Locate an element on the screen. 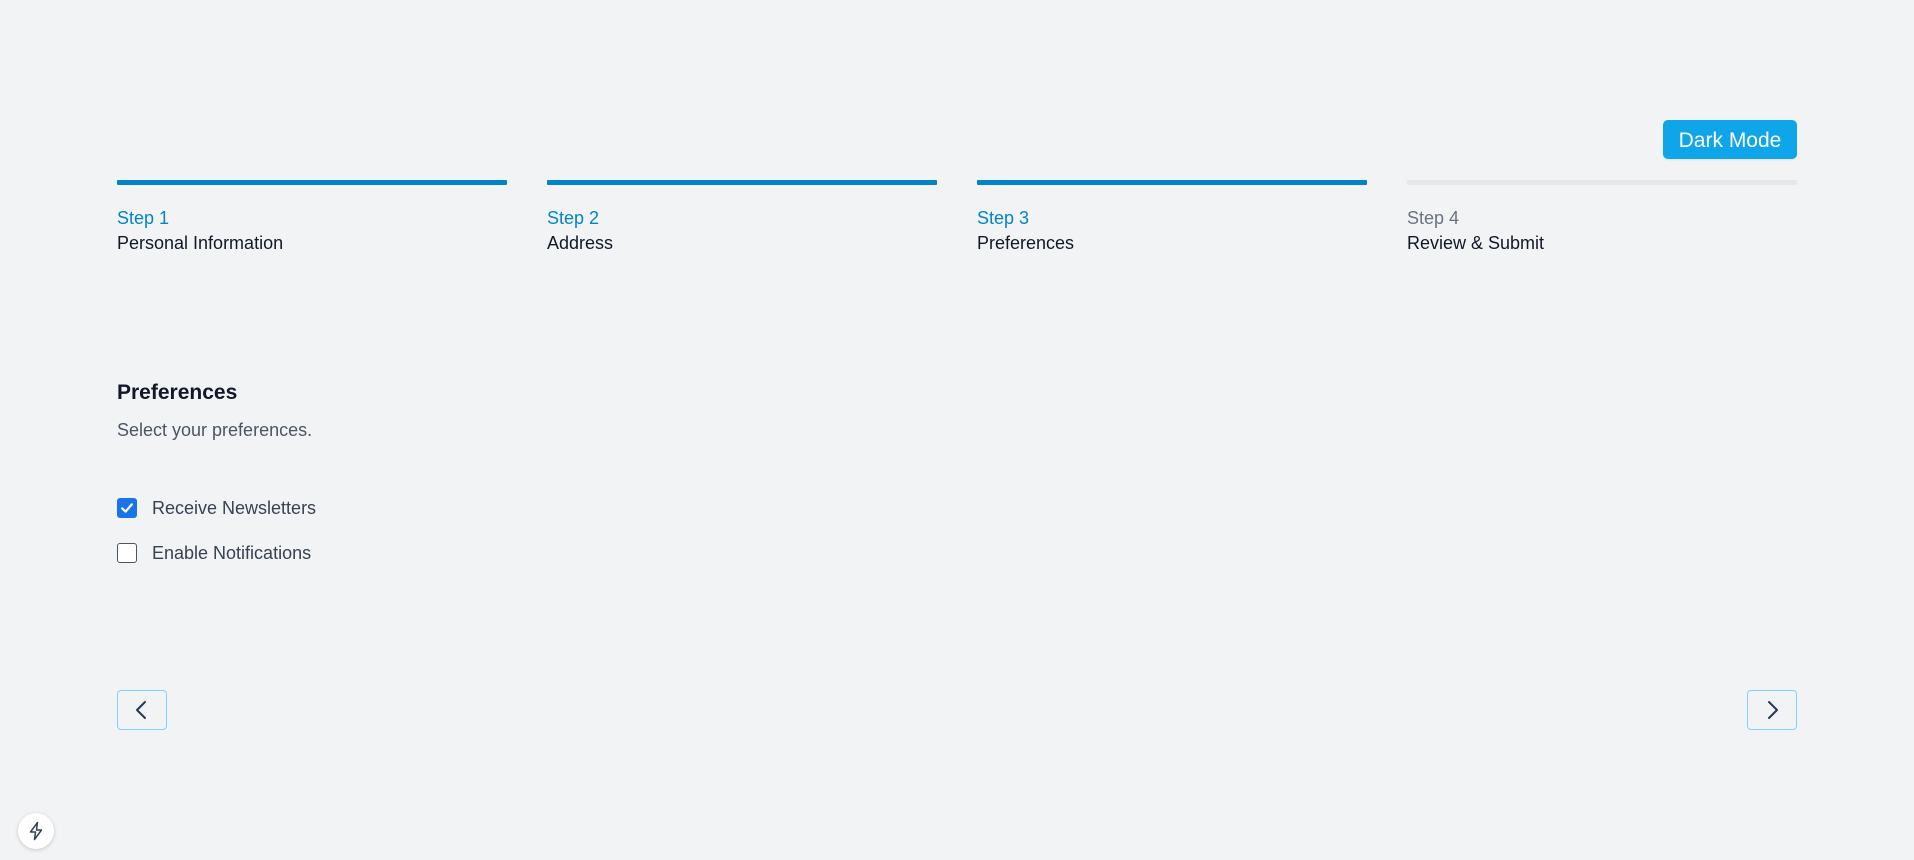  step-number: Step 3 is located at coordinates (1003, 218).